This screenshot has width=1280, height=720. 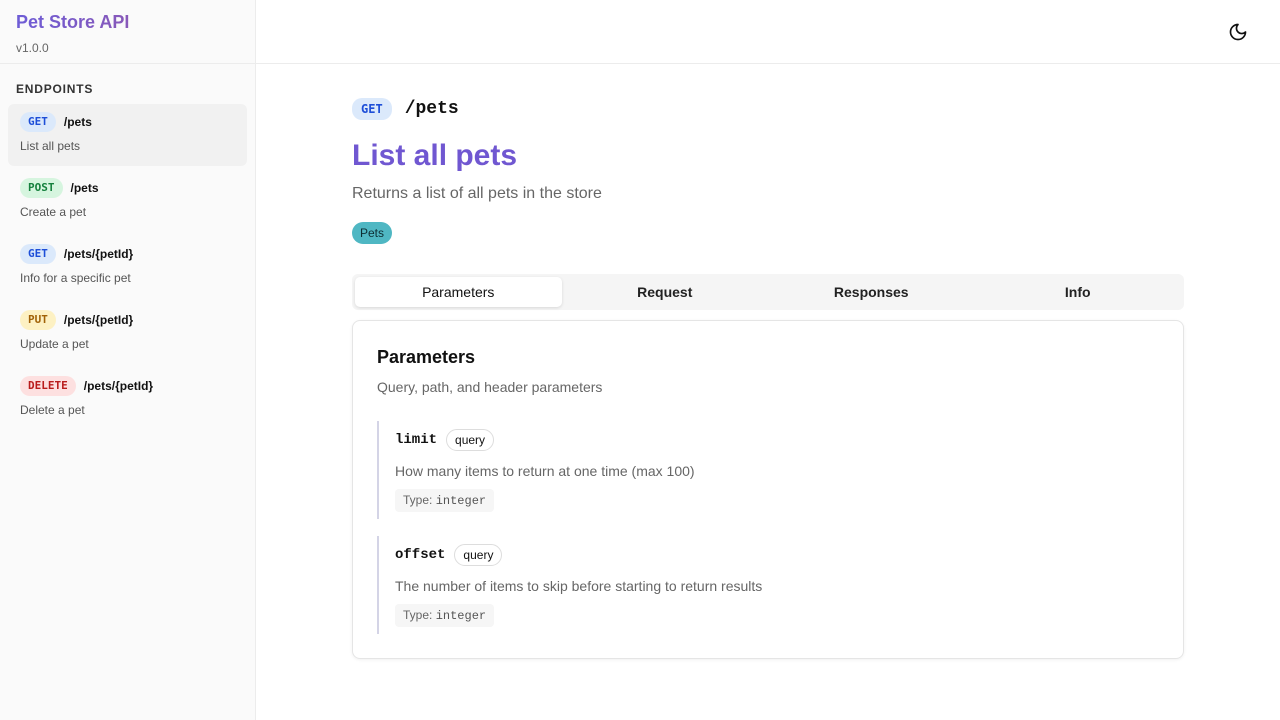 I want to click on route-path: /pets, so click(x=431, y=109).